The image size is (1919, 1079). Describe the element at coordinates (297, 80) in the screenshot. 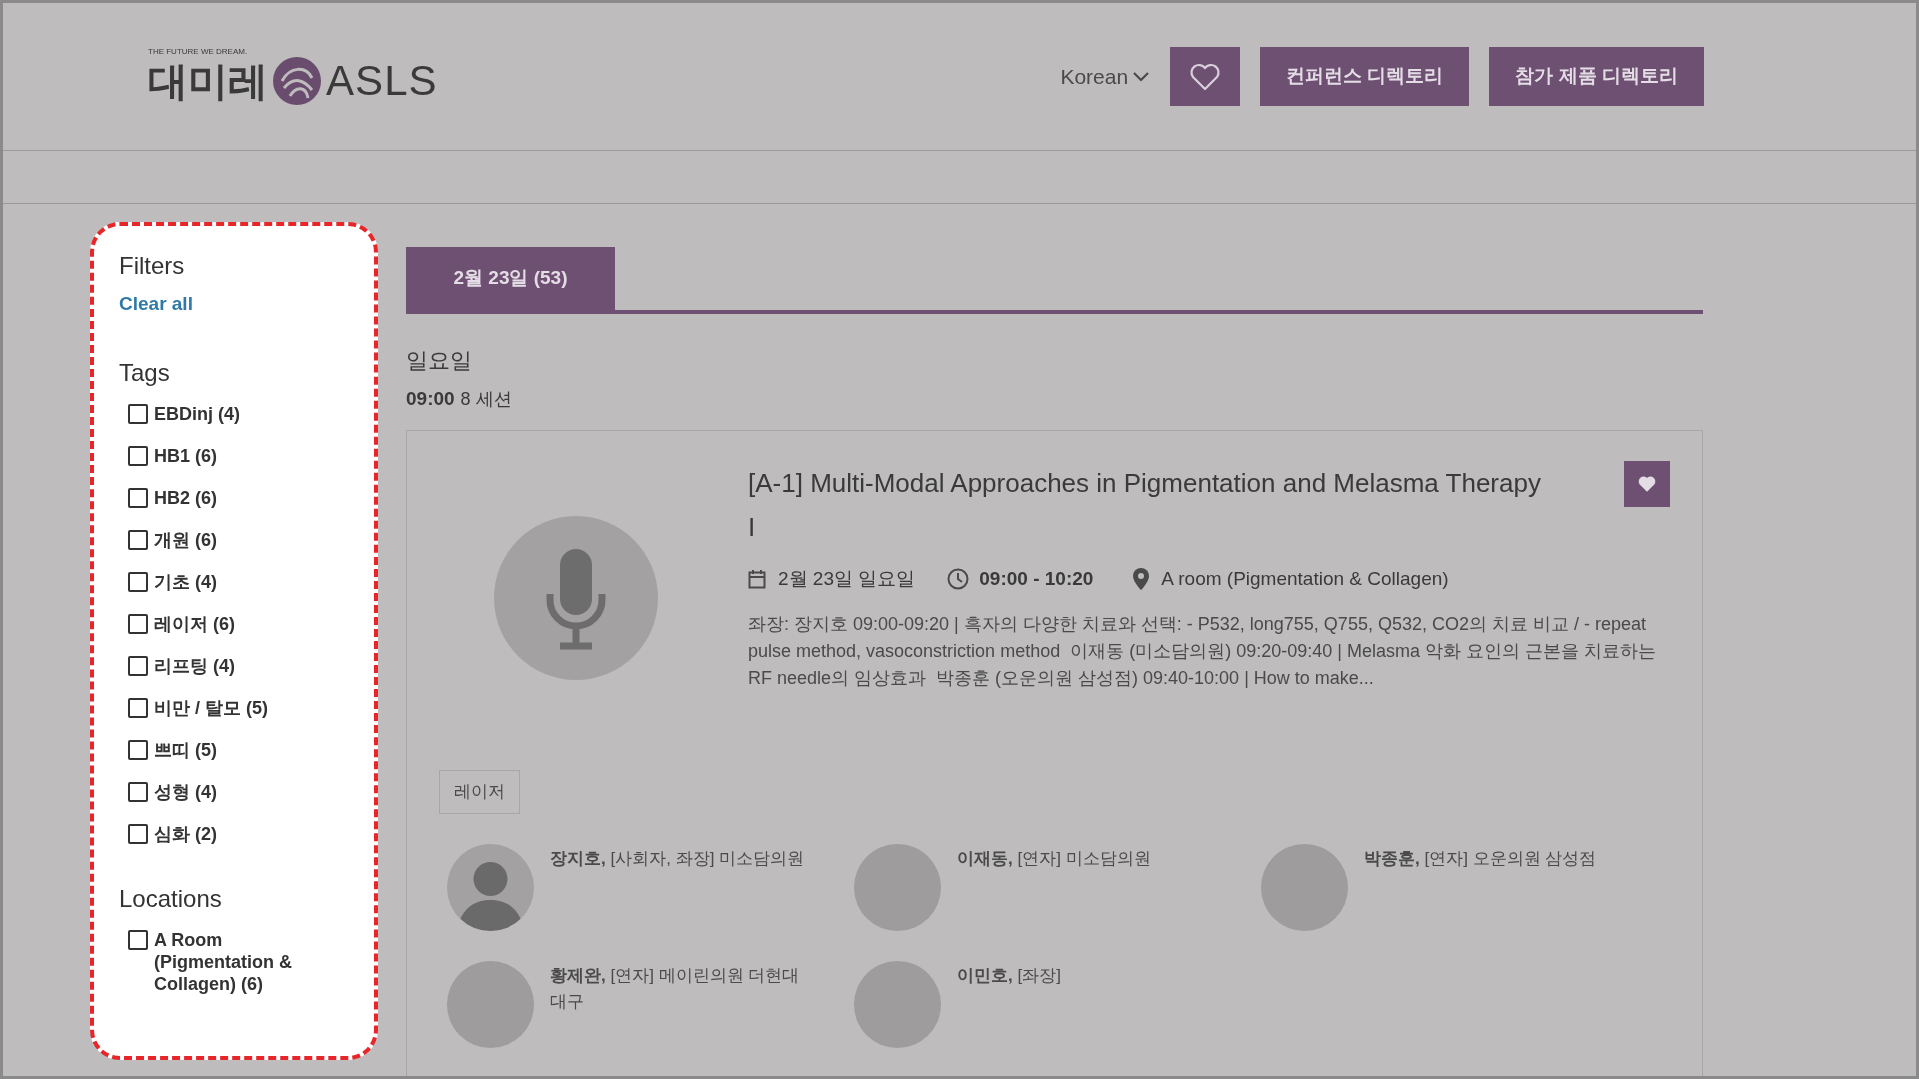

I see `logo-emblem-icon` at that location.